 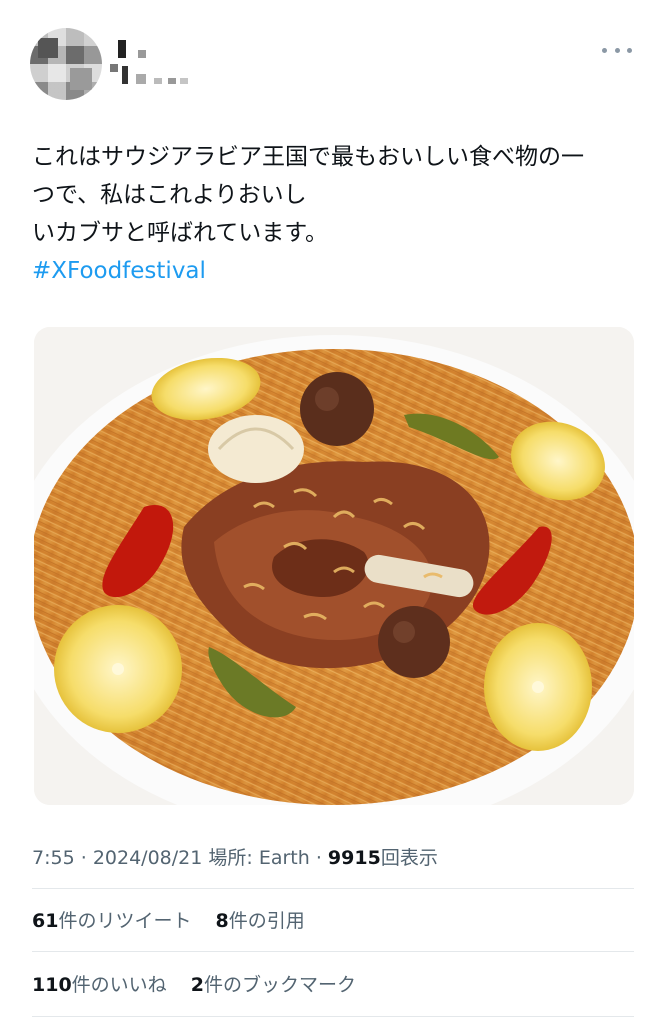 I want to click on hashtag-link: #XFoodfestival, so click(x=332, y=271).